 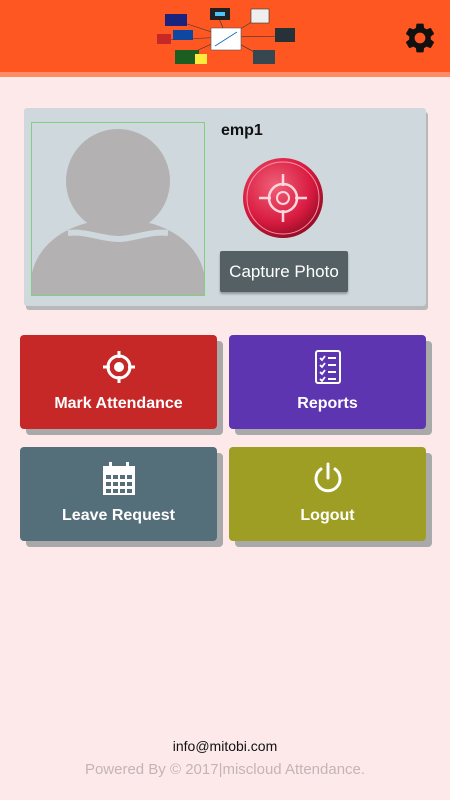 I want to click on employee-name: emp1, so click(x=242, y=130).